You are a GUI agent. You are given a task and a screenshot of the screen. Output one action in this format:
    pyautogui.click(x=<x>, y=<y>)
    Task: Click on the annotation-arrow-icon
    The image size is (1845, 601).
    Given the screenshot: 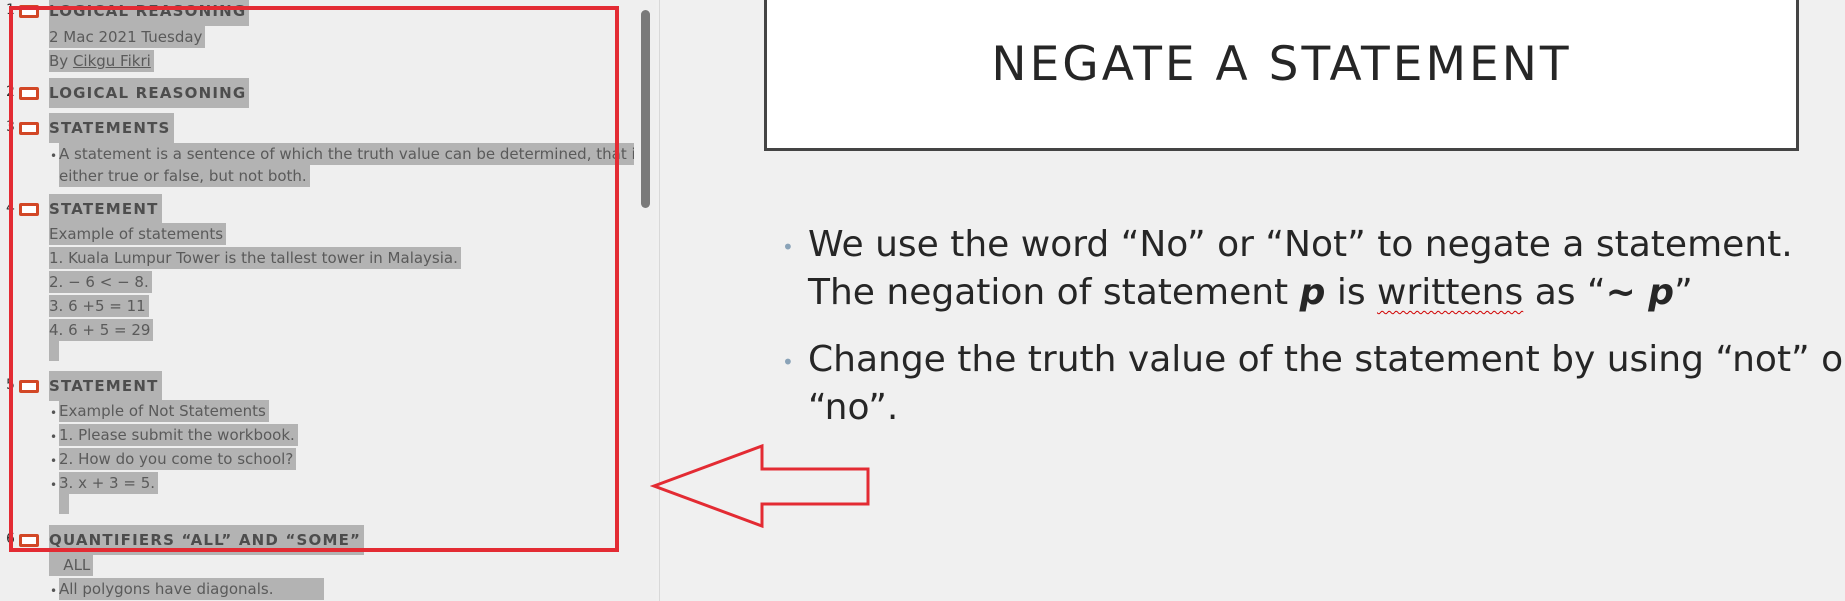 What is the action you would take?
    pyautogui.click(x=760, y=486)
    